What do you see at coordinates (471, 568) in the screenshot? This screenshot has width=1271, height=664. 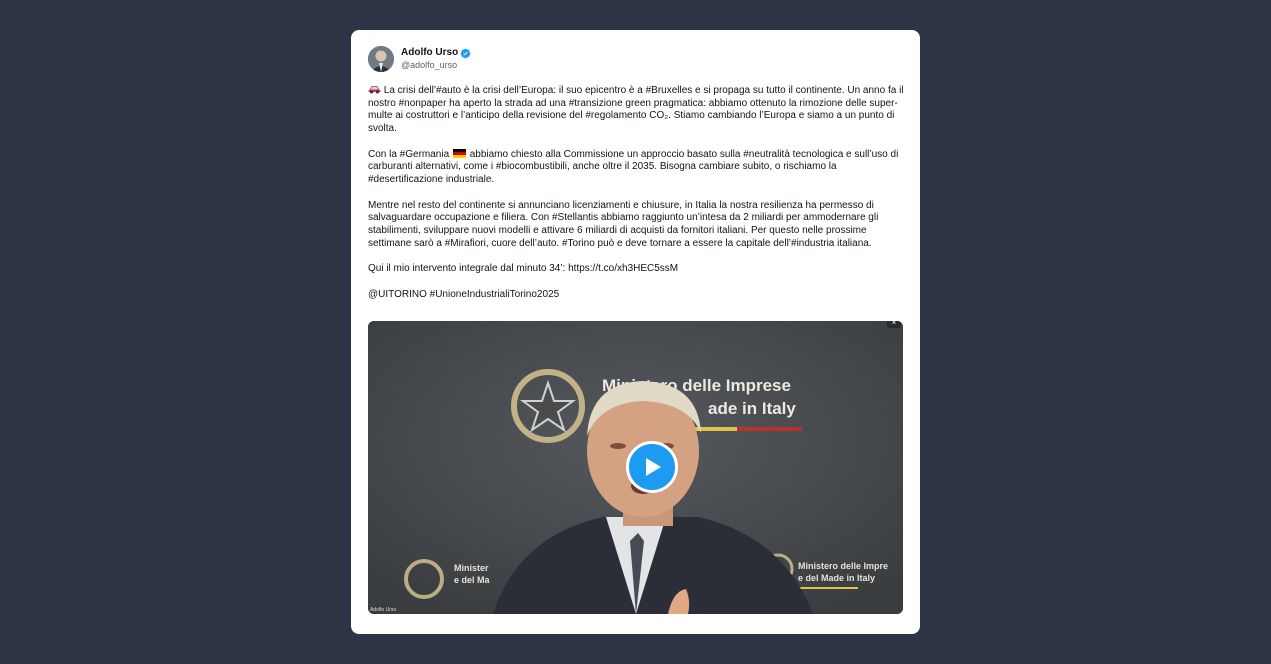 I see `sign-left-line-1: Minister` at bounding box center [471, 568].